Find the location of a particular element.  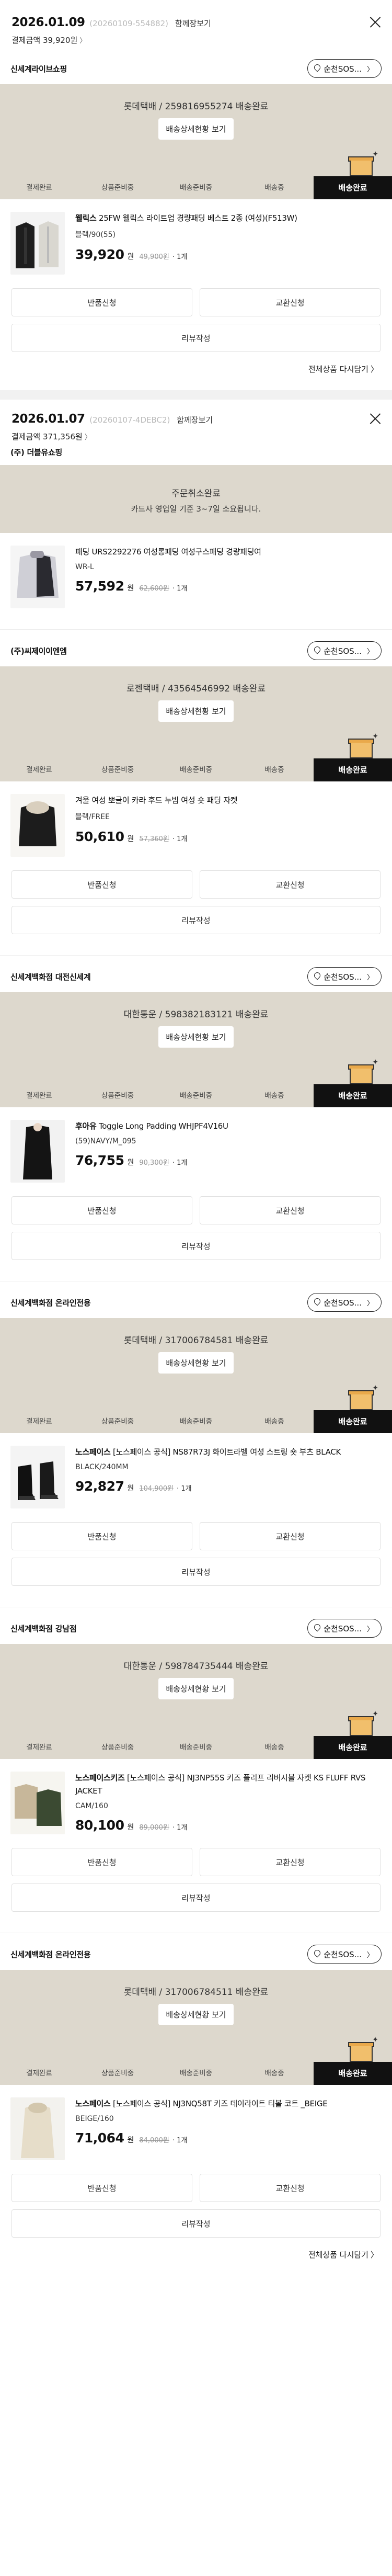

item-name: 겨울 여성 뽀글이 카라 후드 누빔 여성 숏 패딩 자켓 is located at coordinates (228, 800).